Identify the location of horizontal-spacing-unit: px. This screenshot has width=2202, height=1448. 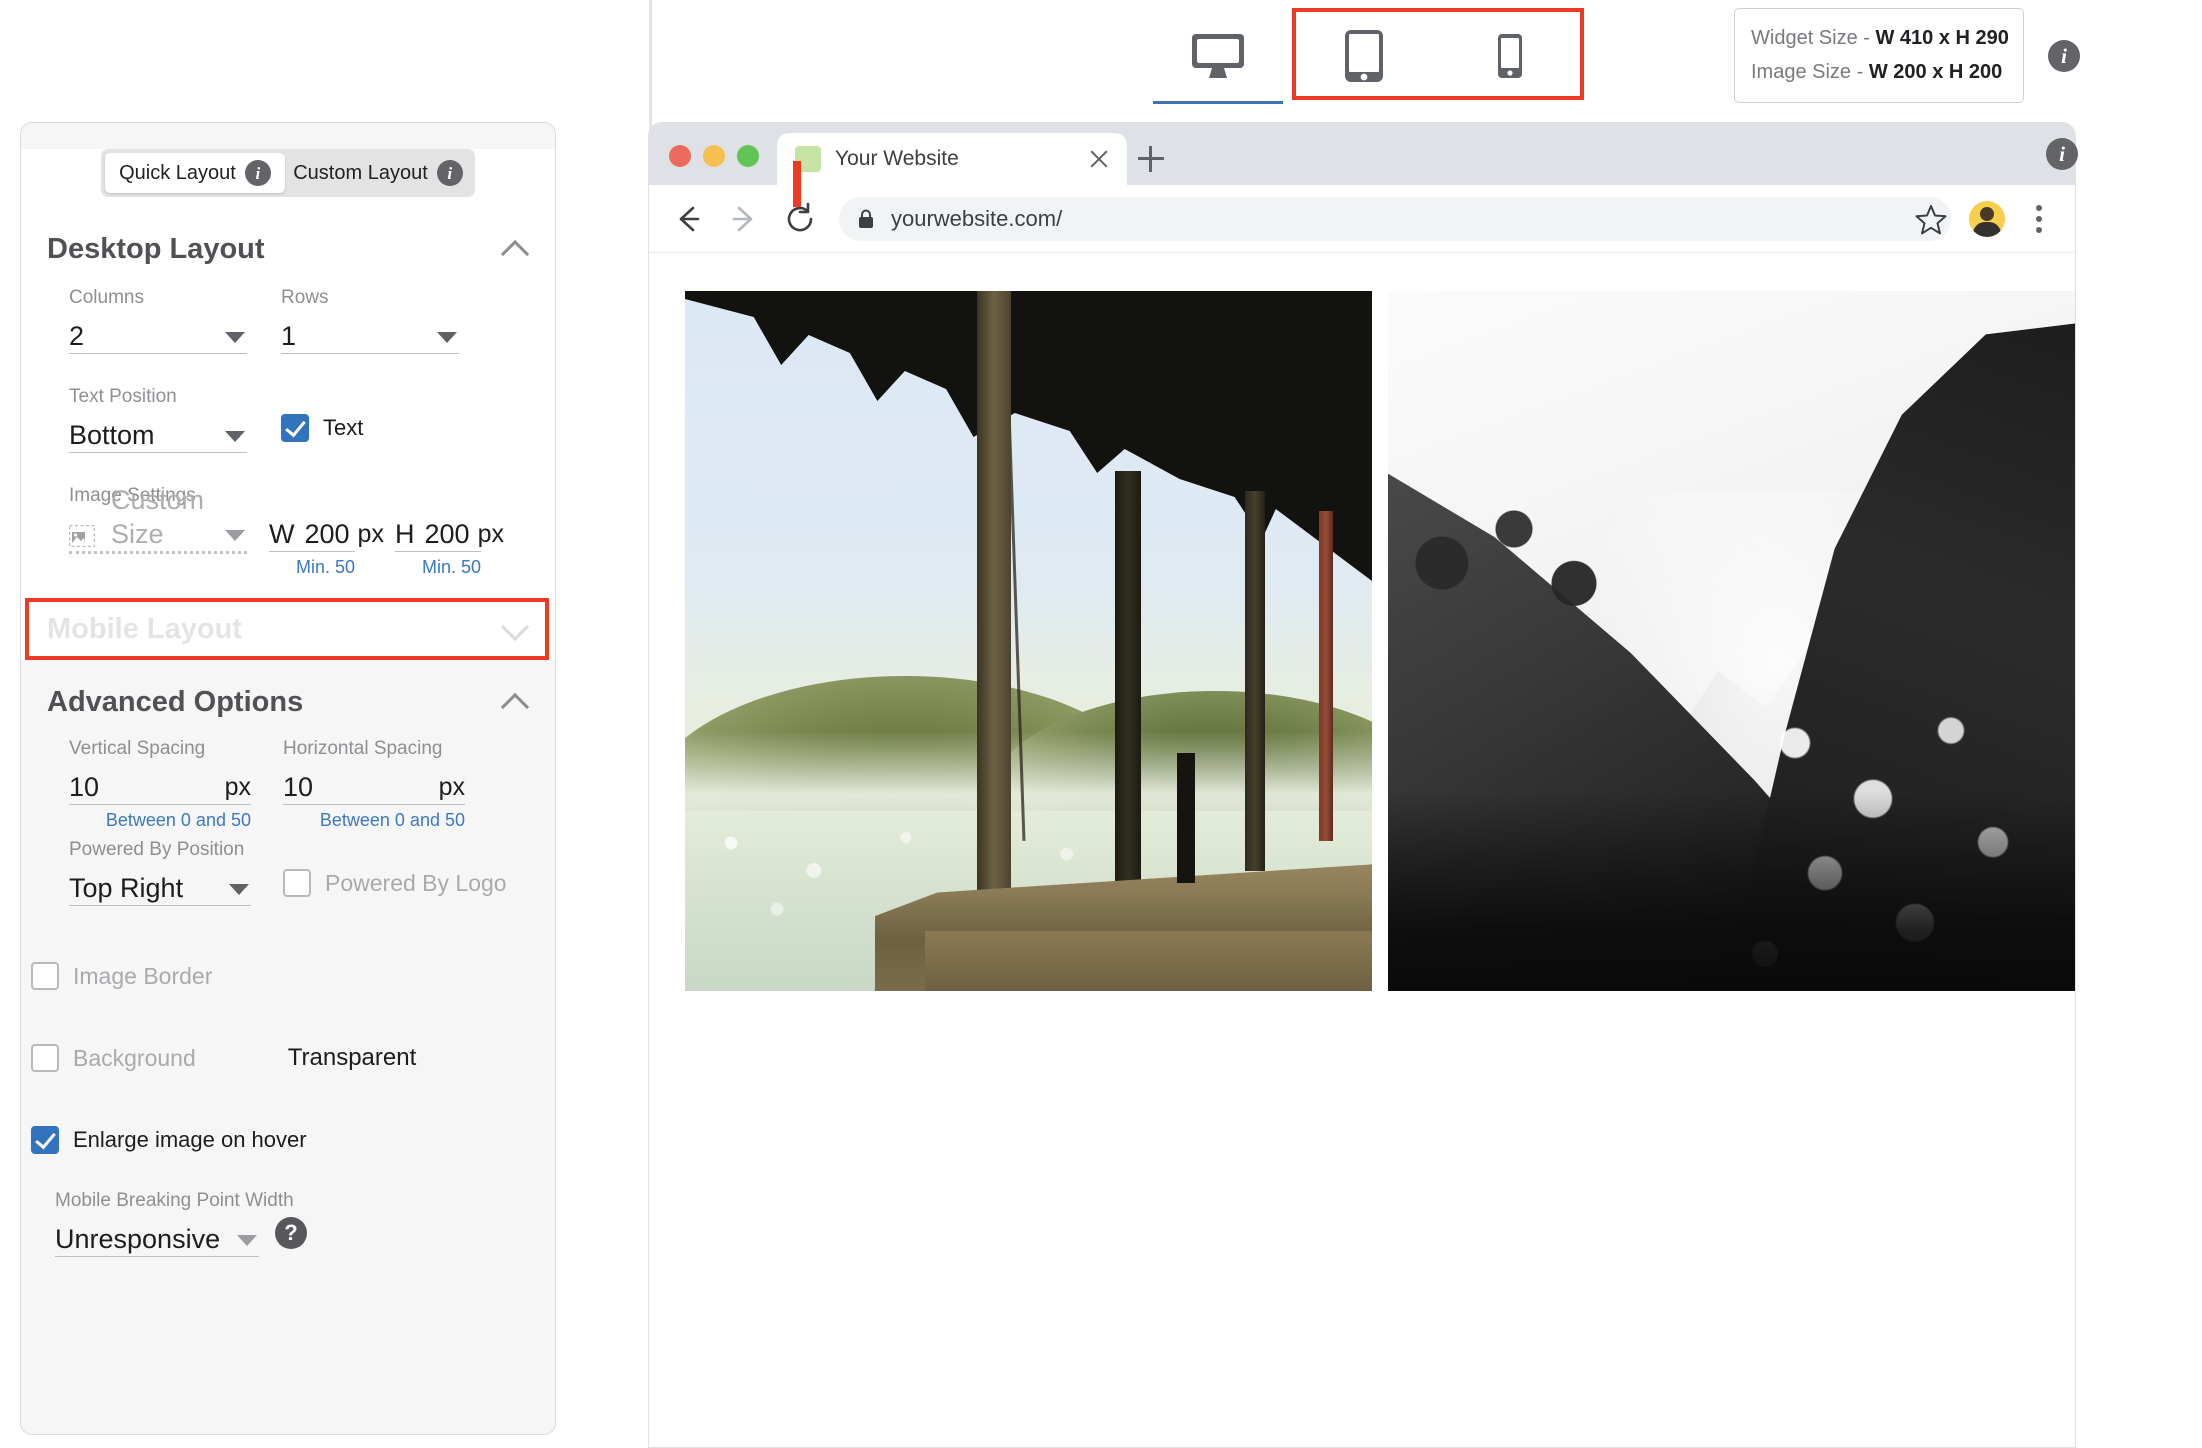
(451, 787).